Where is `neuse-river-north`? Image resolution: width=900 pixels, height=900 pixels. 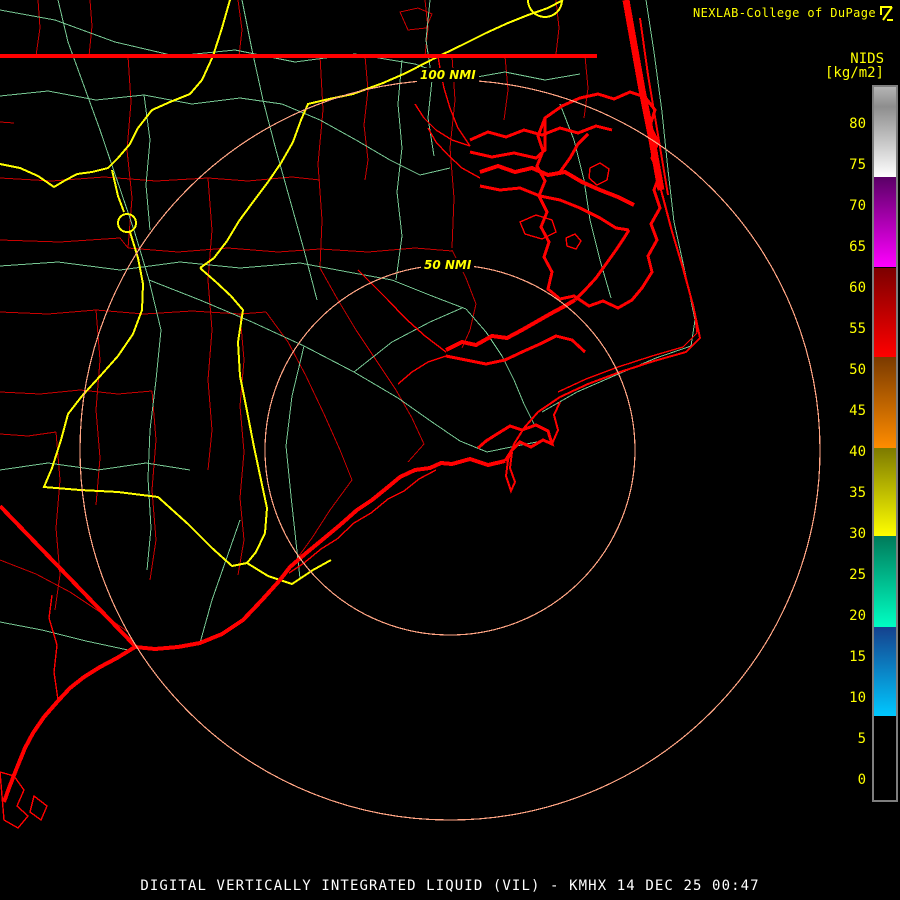 neuse-river-north is located at coordinates (511, 325).